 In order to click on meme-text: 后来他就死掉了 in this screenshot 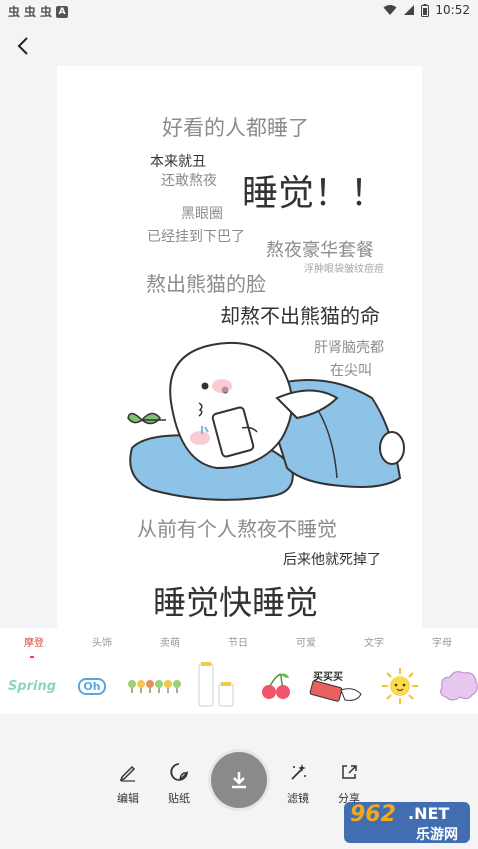, I will do `click(332, 560)`.